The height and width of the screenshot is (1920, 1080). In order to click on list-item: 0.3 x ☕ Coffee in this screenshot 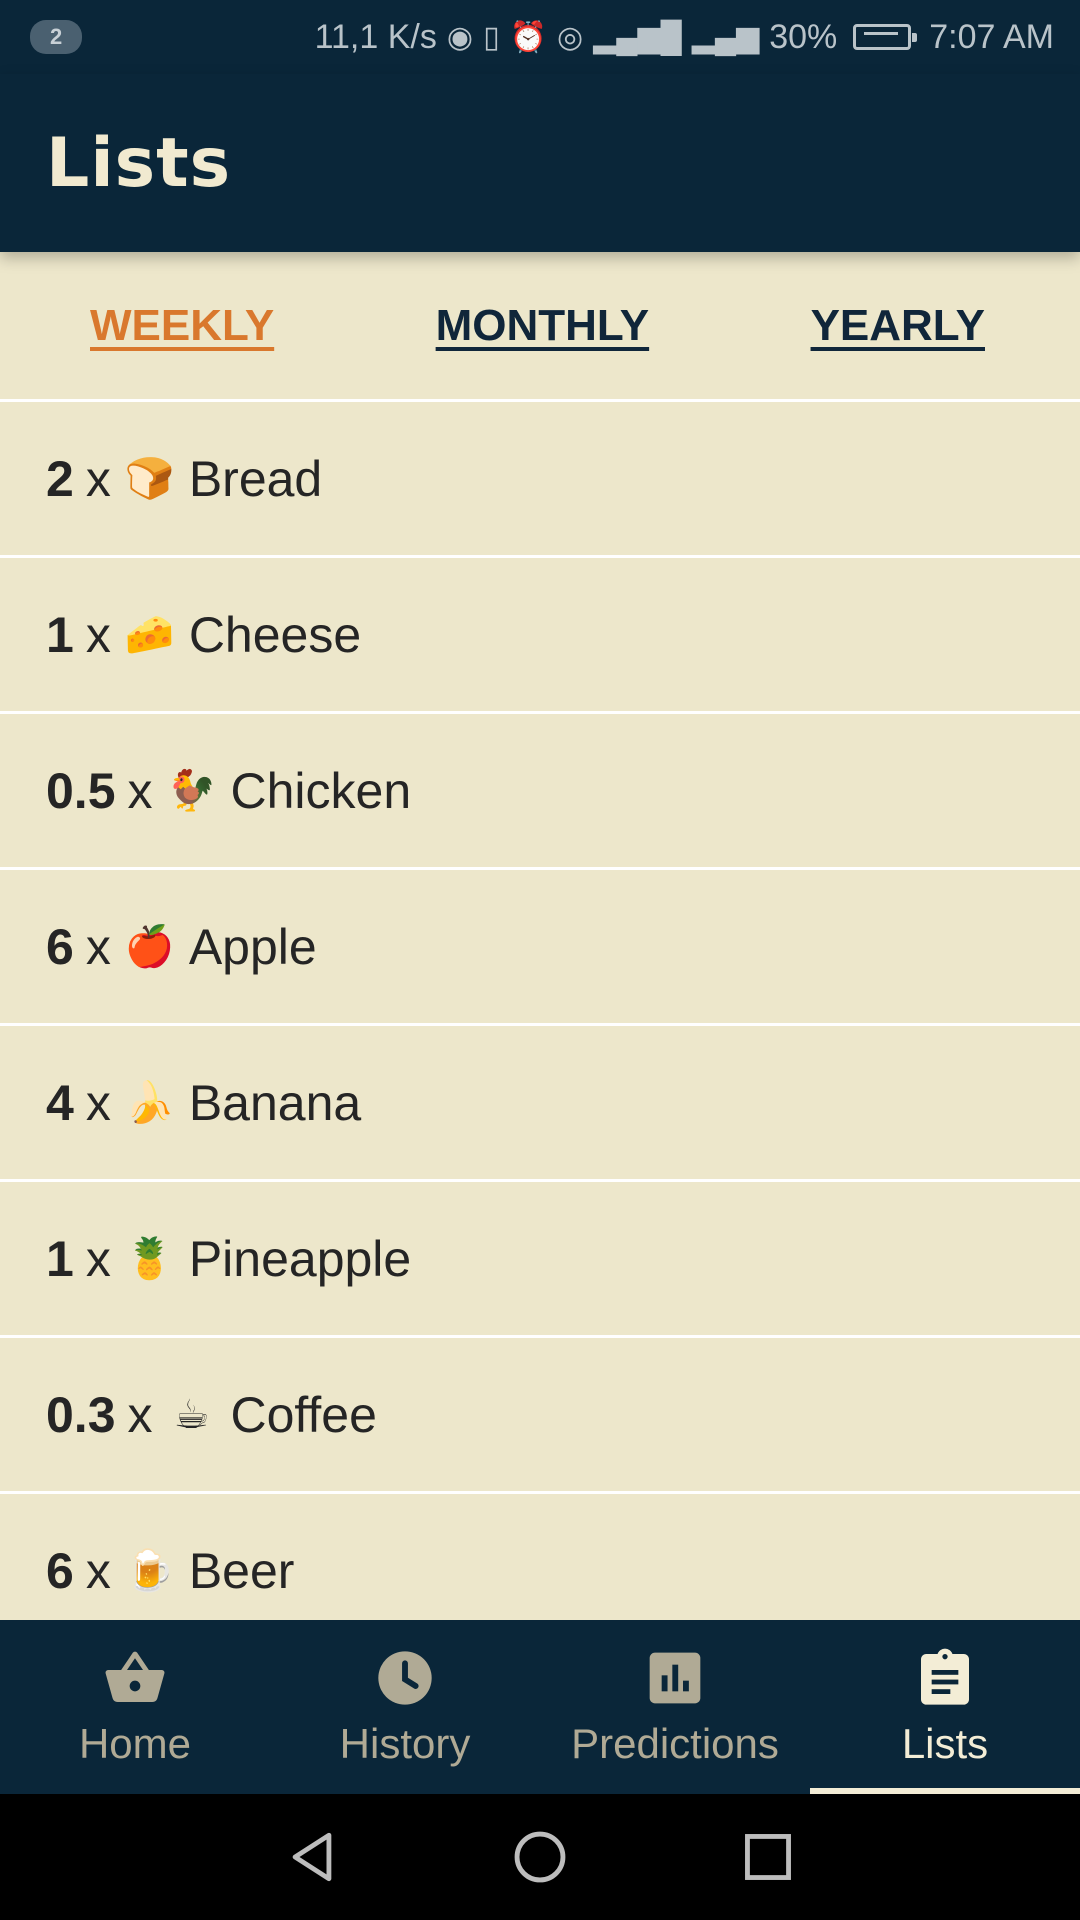, I will do `click(540, 1416)`.